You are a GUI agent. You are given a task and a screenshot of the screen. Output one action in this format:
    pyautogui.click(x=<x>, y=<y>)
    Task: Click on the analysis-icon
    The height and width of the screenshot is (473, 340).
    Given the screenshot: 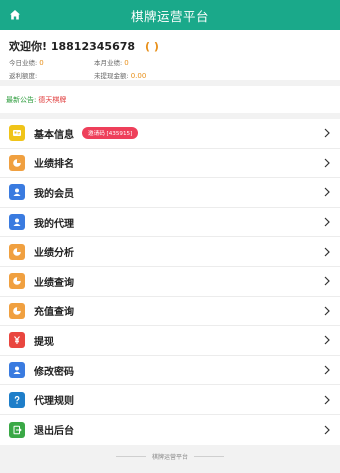 What is the action you would take?
    pyautogui.click(x=17, y=251)
    